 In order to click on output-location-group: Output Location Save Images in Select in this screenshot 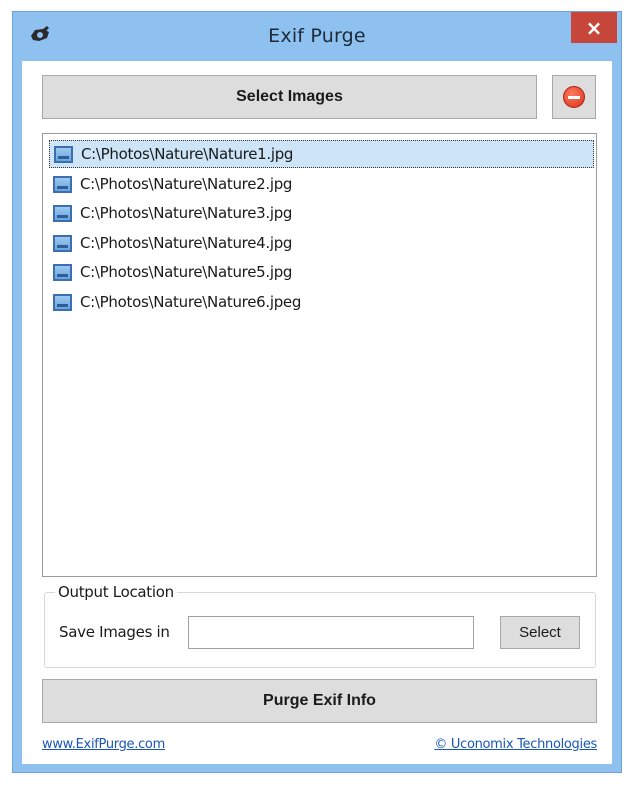, I will do `click(320, 625)`.